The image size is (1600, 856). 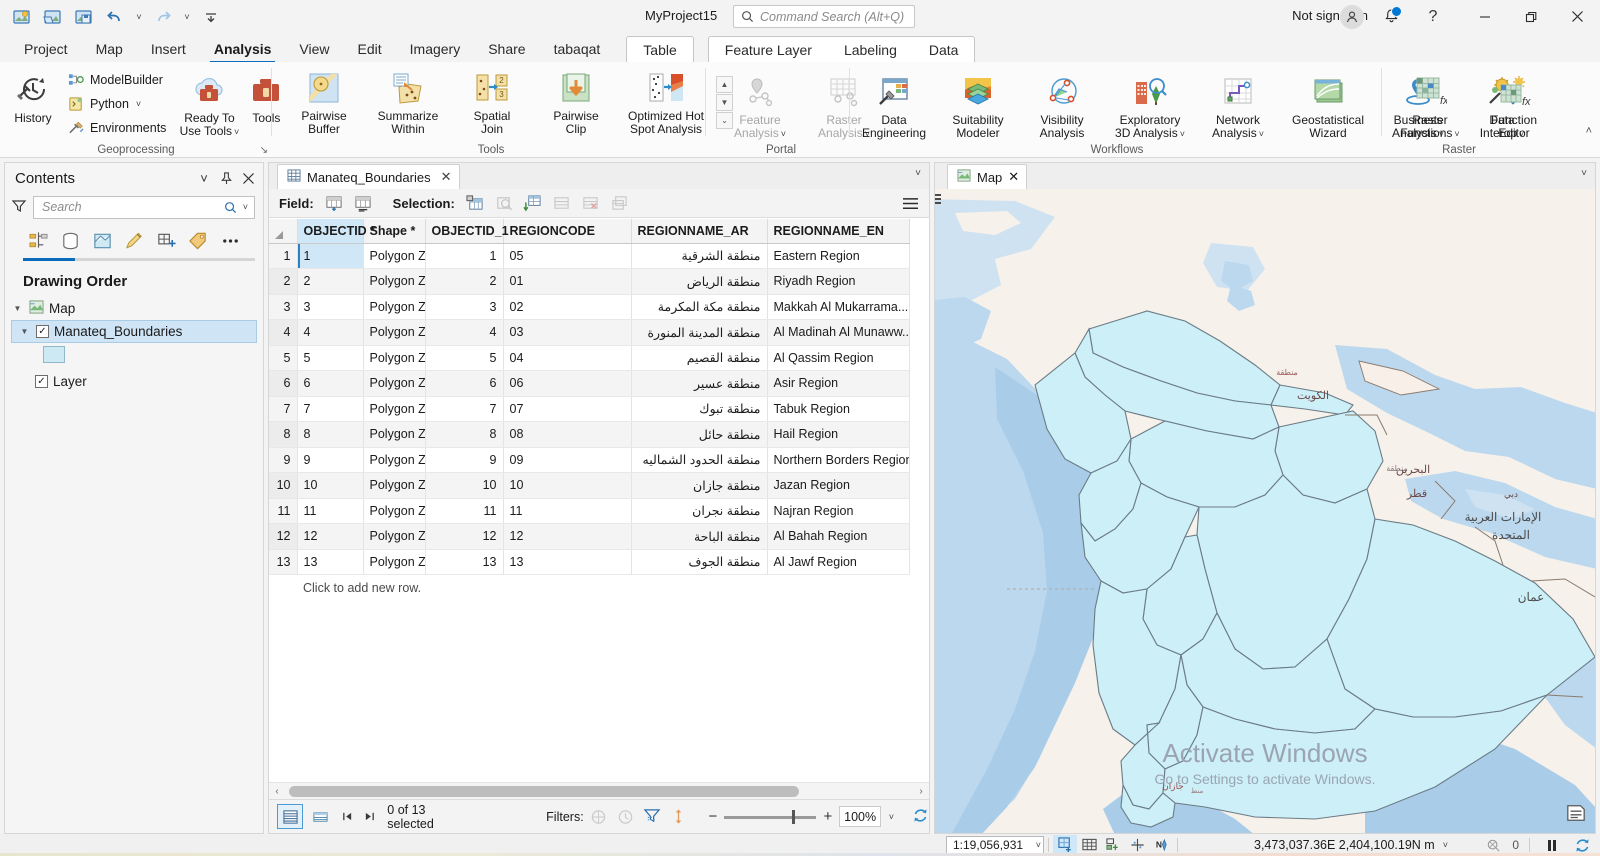 What do you see at coordinates (894, 104) in the screenshot?
I see `data-engineering-button: Data Engineering` at bounding box center [894, 104].